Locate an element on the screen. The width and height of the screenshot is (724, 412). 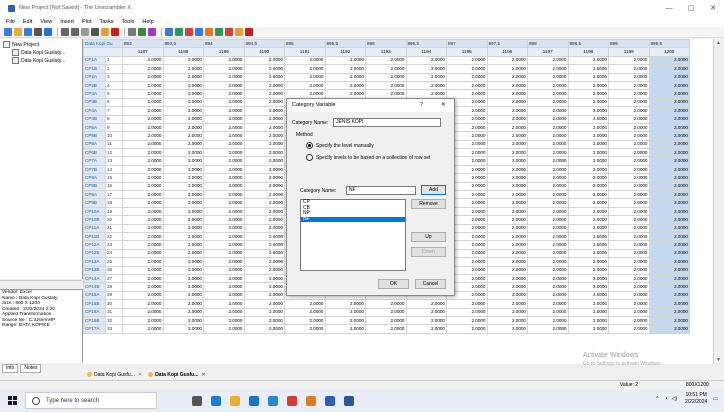
levels-list: CP CB NP NF is located at coordinates (353, 235).